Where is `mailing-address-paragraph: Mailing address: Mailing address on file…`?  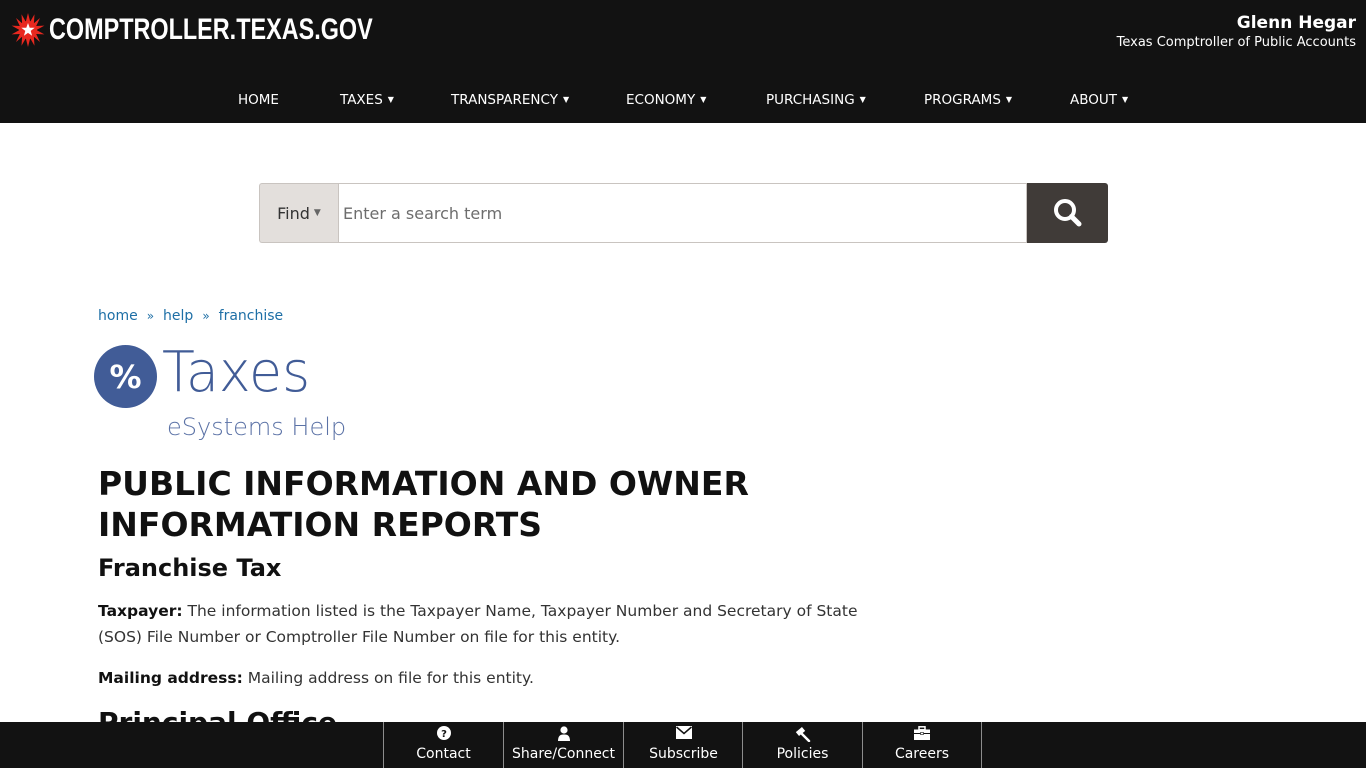 mailing-address-paragraph: Mailing address: Mailing address on file… is located at coordinates (493, 678).